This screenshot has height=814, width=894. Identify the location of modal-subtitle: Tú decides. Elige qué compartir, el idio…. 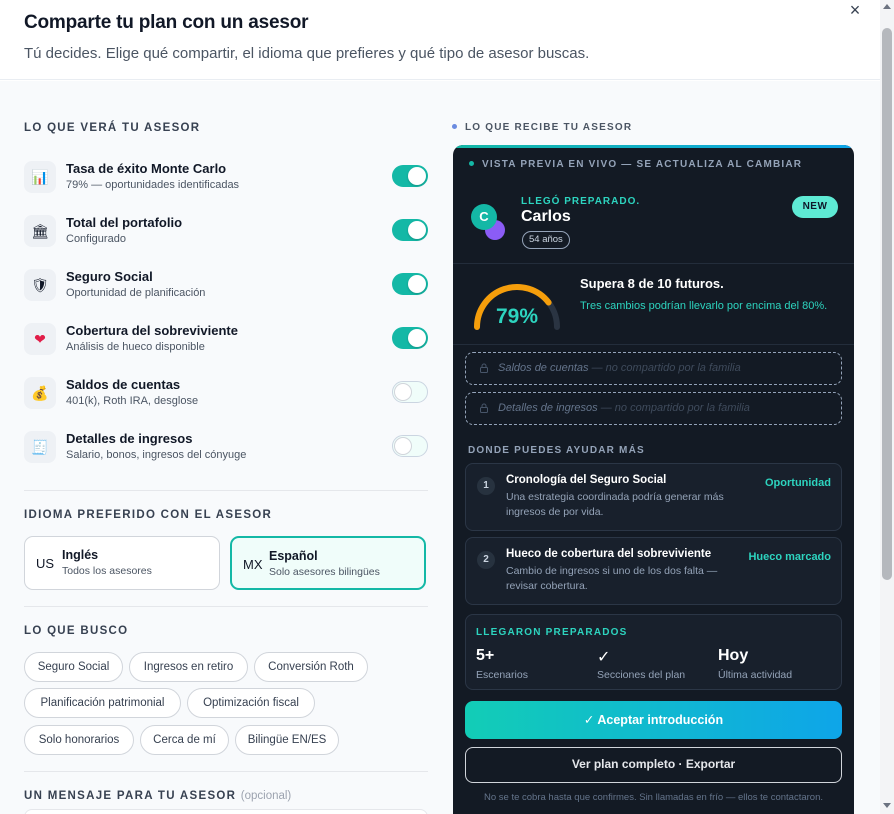
(307, 53).